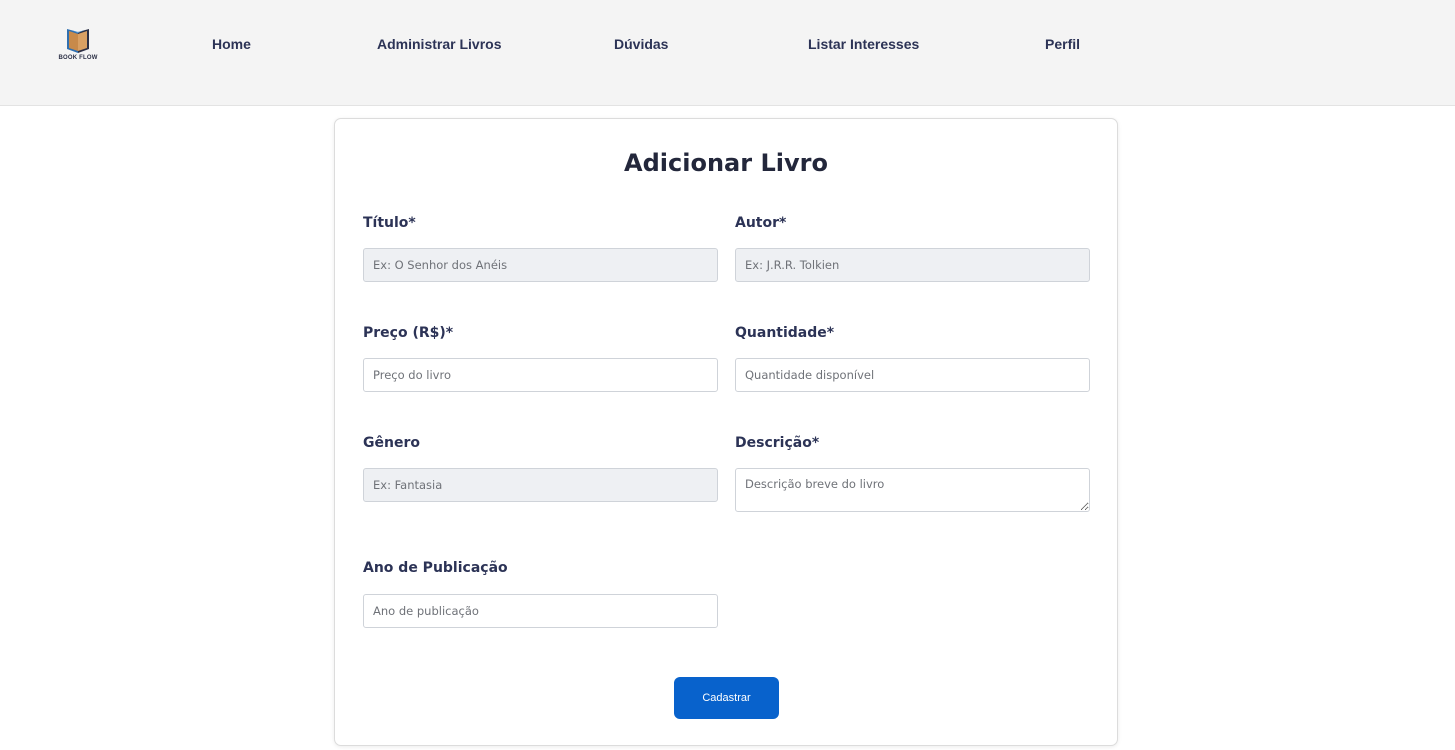 Image resolution: width=1455 pixels, height=750 pixels. I want to click on nav-perfil: Perfil, so click(1062, 44).